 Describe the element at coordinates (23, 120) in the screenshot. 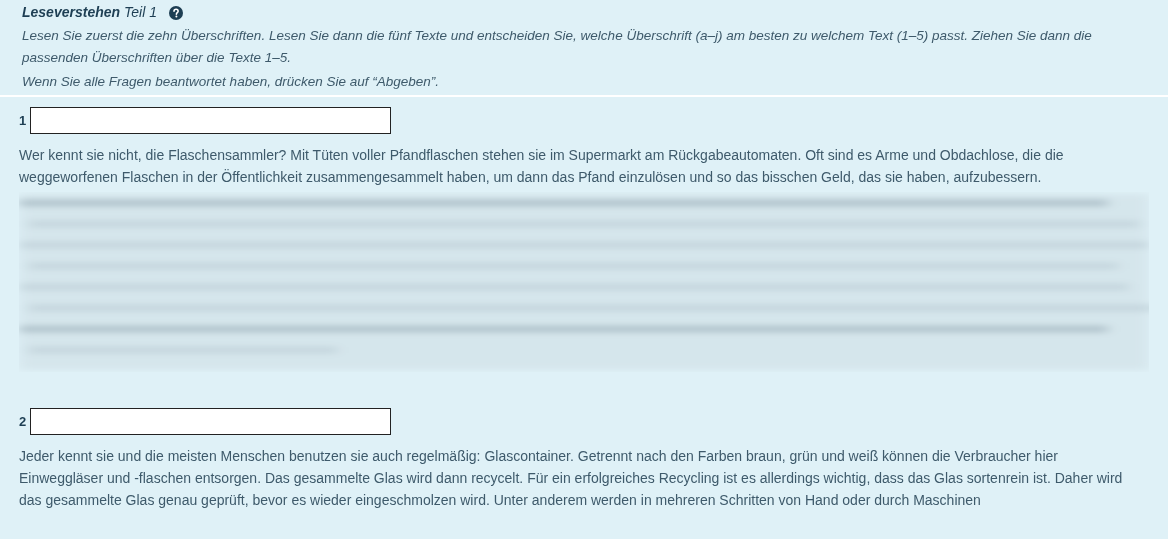

I see `question-number: 1` at that location.